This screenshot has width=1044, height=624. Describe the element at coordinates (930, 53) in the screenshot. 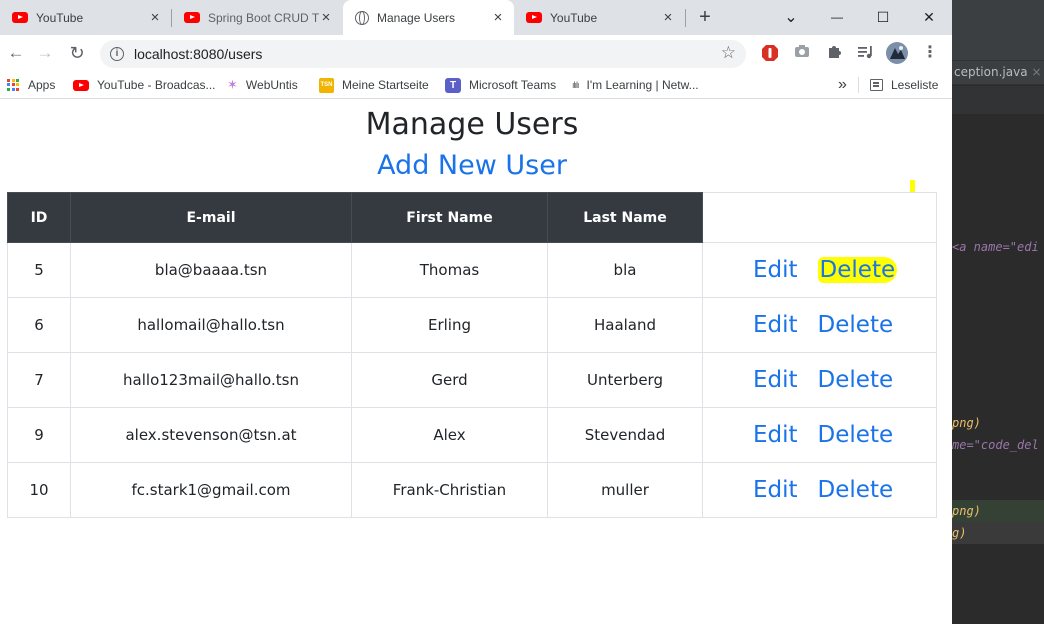

I see `more-menu-icon: ⋮` at that location.